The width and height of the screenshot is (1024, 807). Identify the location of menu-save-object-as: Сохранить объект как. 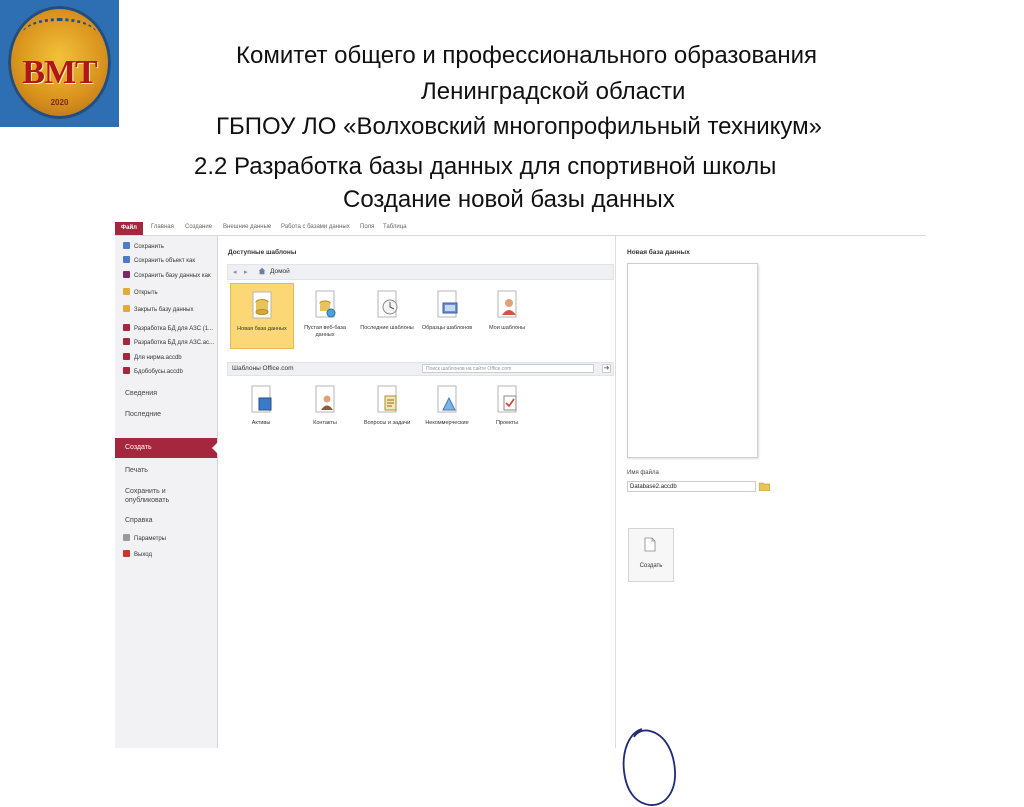
(159, 260).